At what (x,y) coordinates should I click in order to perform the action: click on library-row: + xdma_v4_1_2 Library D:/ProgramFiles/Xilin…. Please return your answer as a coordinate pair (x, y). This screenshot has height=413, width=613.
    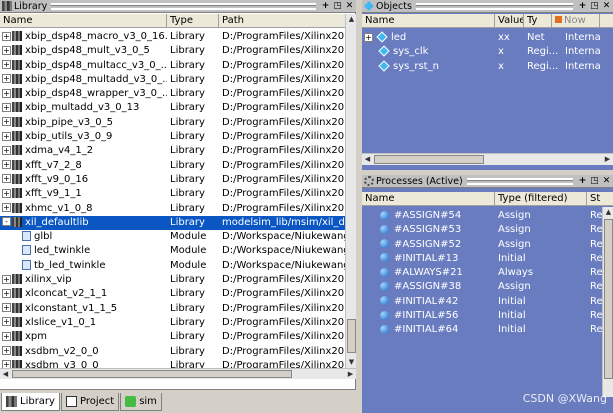
    Looking at the image, I should click on (172, 151).